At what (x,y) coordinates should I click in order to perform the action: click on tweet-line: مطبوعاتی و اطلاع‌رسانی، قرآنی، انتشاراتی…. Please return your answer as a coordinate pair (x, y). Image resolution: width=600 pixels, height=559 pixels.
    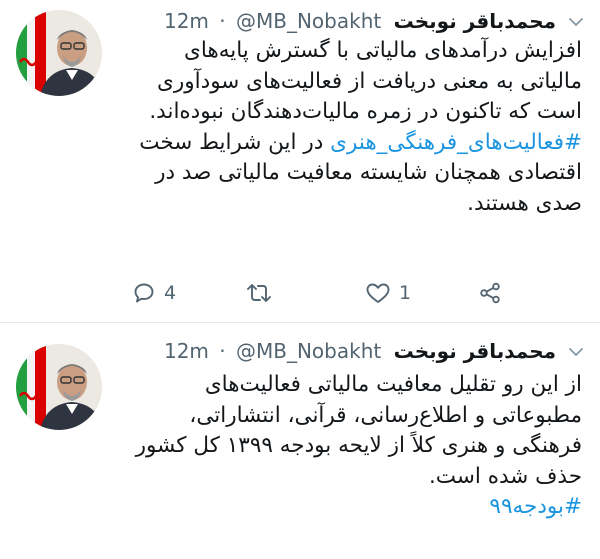
    Looking at the image, I should click on (385, 415).